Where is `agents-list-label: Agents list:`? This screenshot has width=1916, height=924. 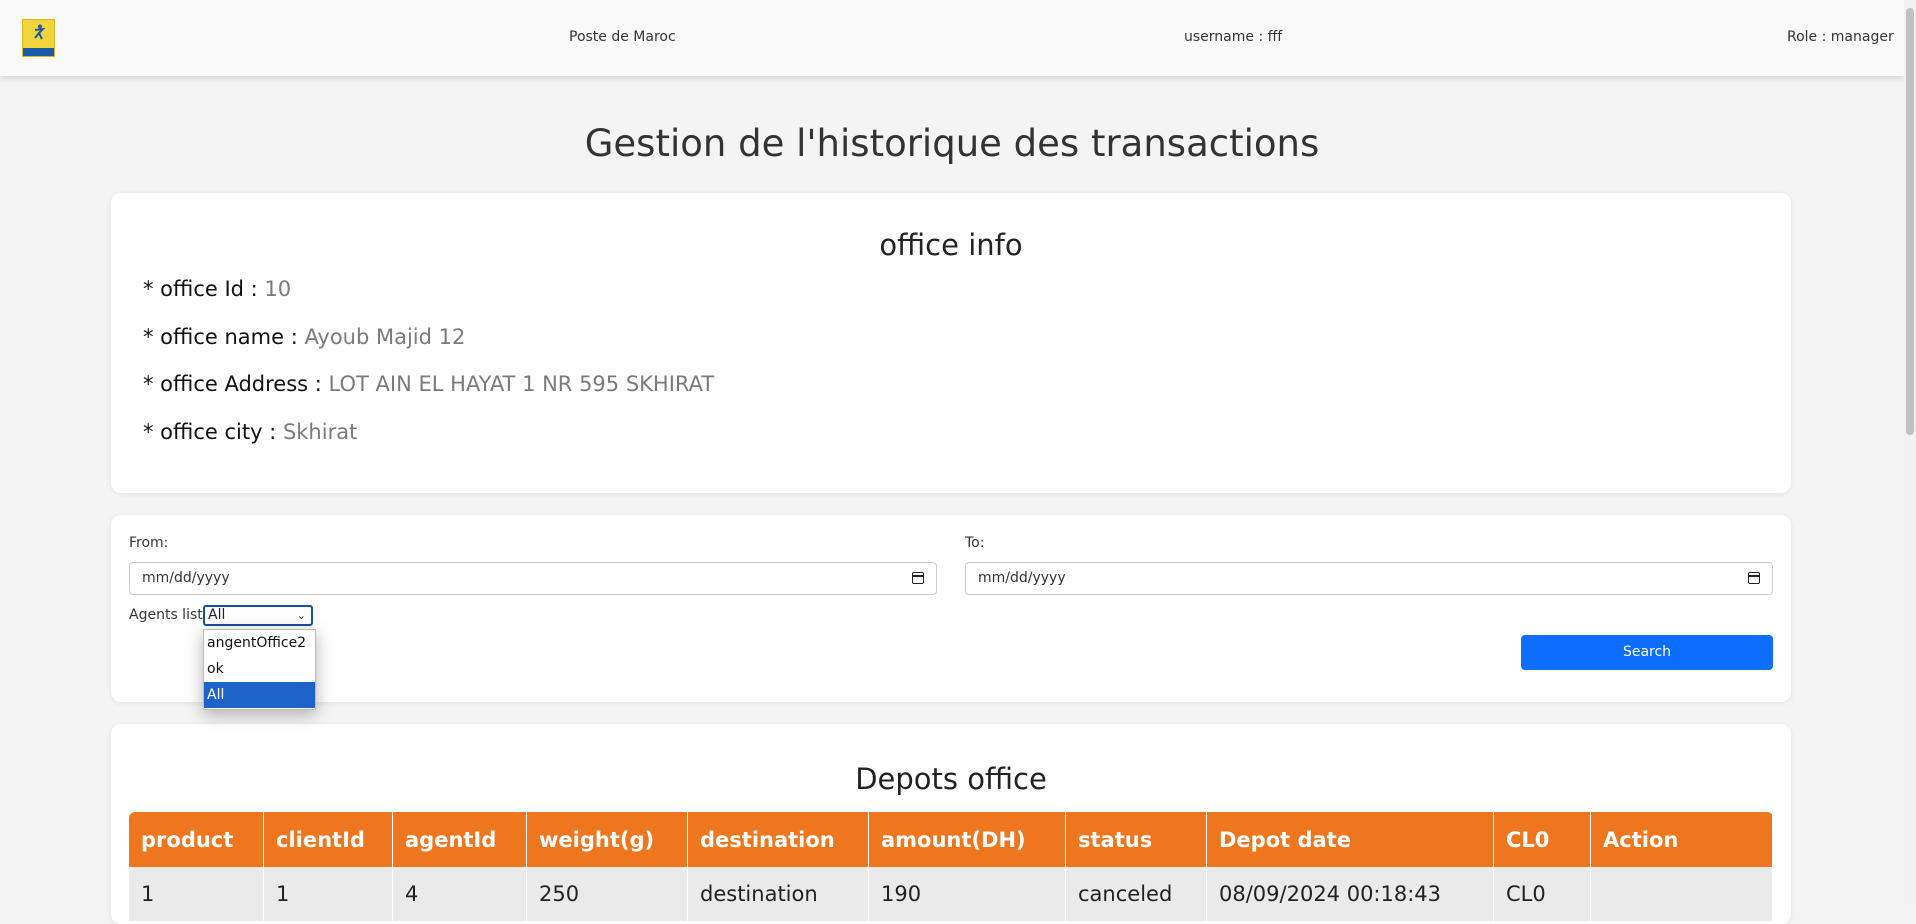
agents-list-label: Agents list: is located at coordinates (168, 615).